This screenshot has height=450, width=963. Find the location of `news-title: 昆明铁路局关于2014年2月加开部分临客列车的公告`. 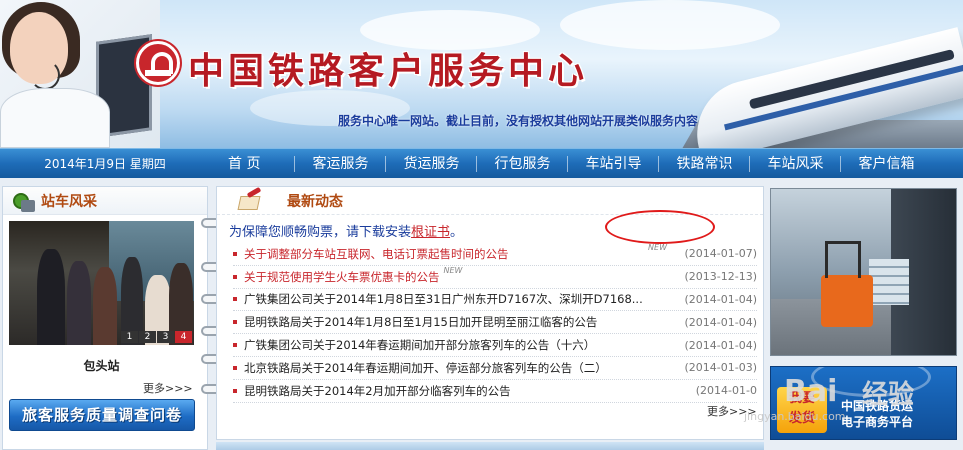

news-title: 昆明铁路局关于2014年2月加开部分临客列车的公告 is located at coordinates (458, 391).